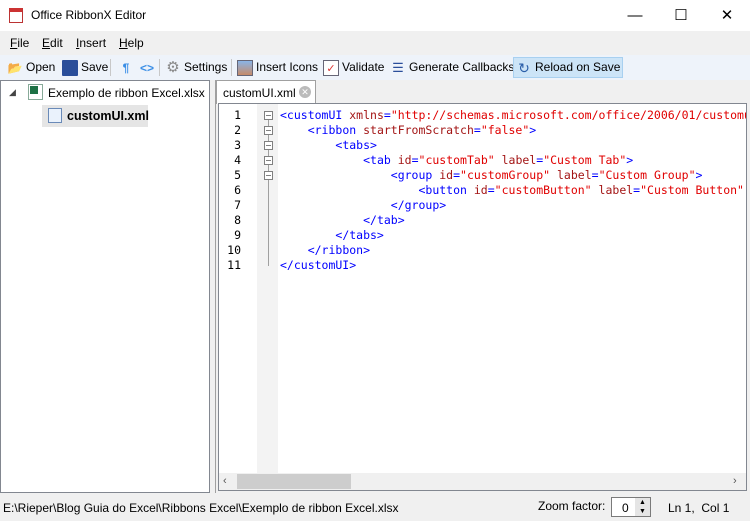 This screenshot has height=521, width=750. I want to click on line-number: 3, so click(237, 145).